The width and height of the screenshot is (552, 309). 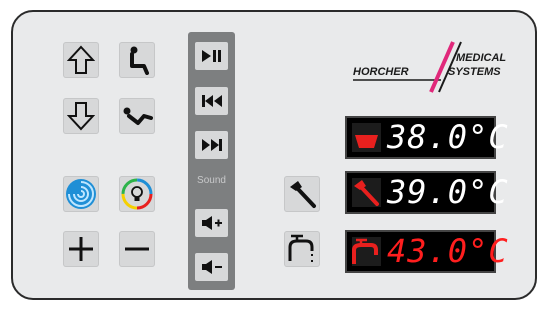 I want to click on media-control-bar: Sound, so click(x=211, y=161).